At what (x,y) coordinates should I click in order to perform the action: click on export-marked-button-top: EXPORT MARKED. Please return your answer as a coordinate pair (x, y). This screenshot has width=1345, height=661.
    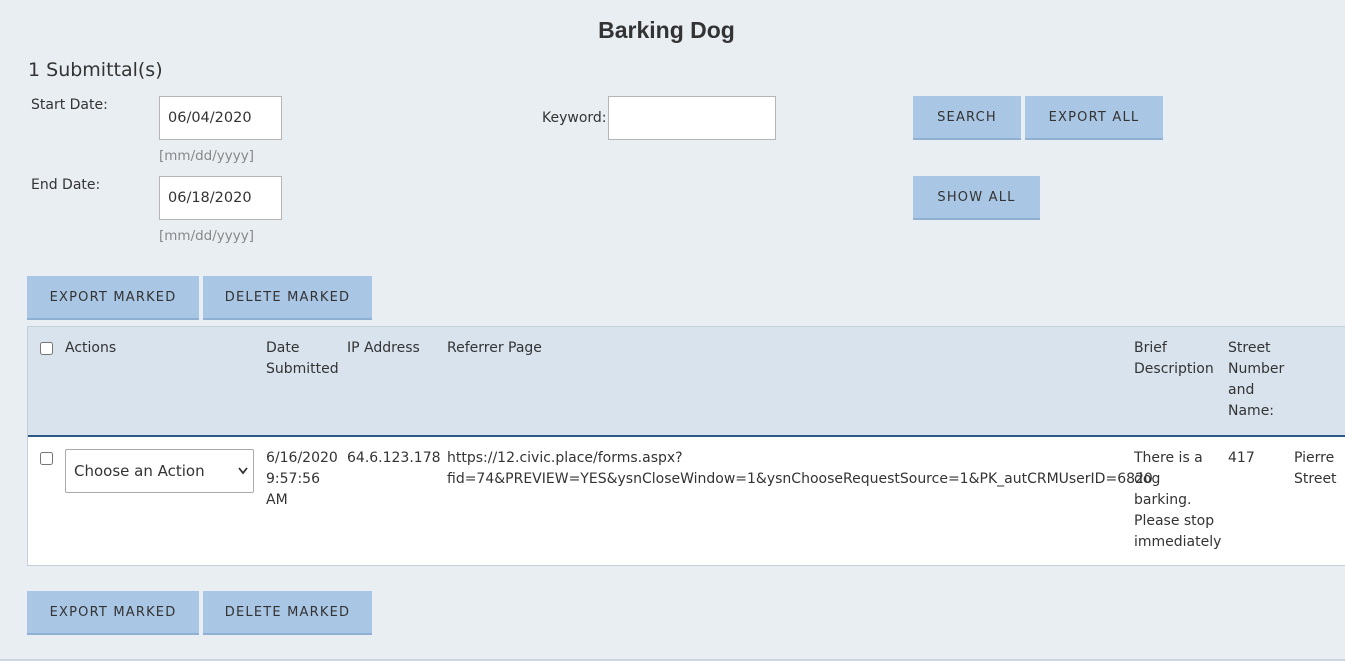
    Looking at the image, I should click on (113, 298).